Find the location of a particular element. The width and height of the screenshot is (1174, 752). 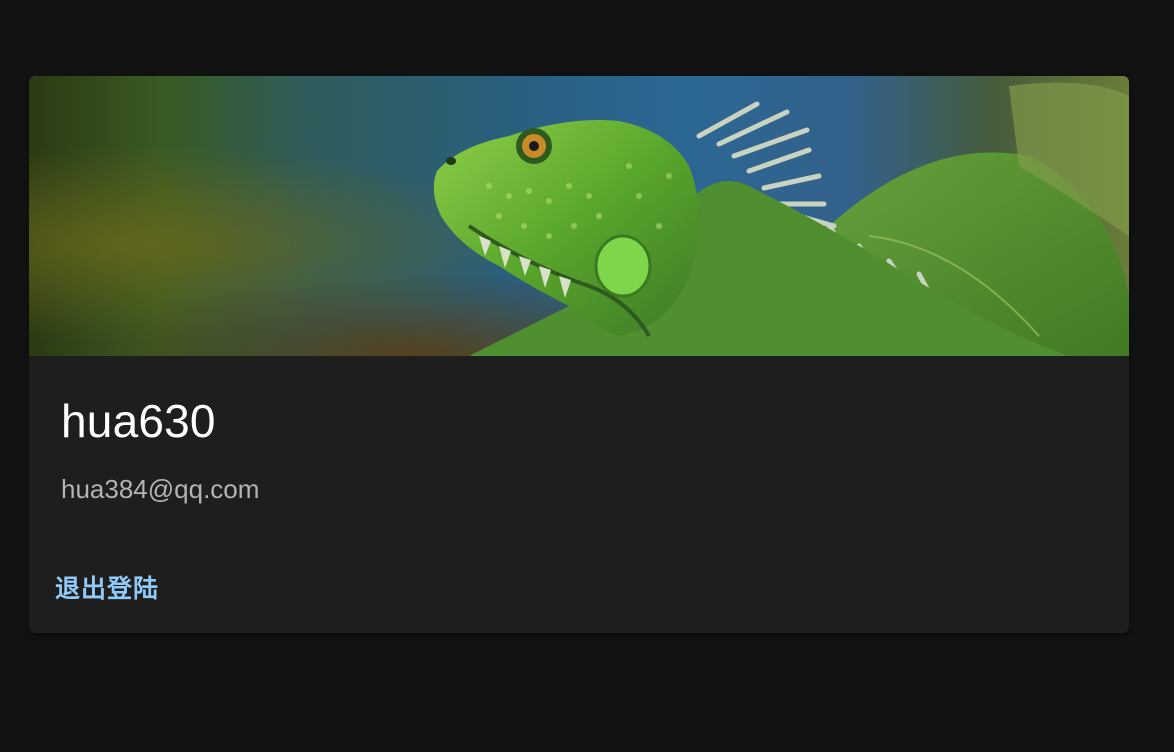

logout-button: 退出登陆 is located at coordinates (107, 587).